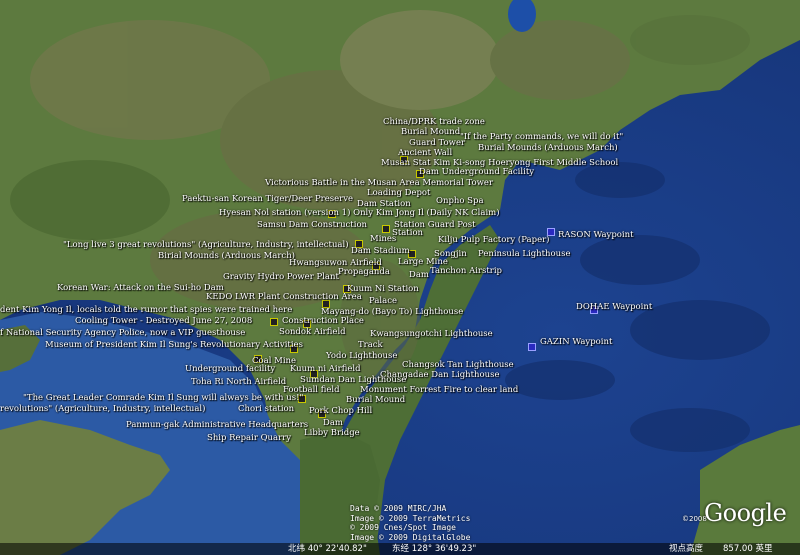 The height and width of the screenshot is (555, 800). I want to click on label-toha: Toha Ri North Airfield, so click(238, 382).